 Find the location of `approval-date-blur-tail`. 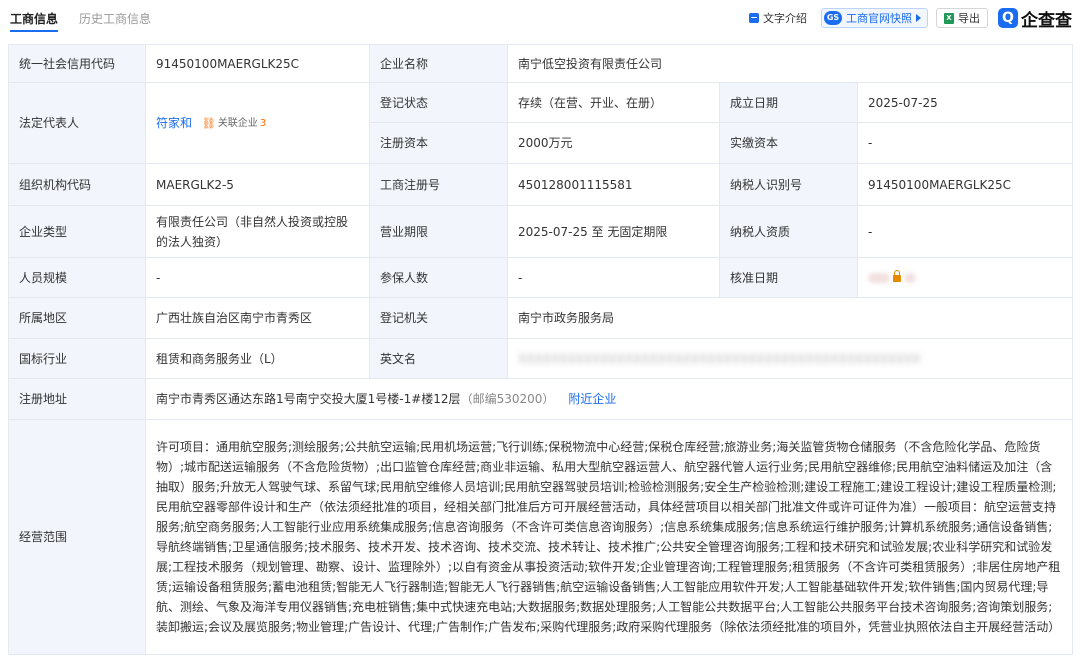

approval-date-blur-tail is located at coordinates (910, 278).